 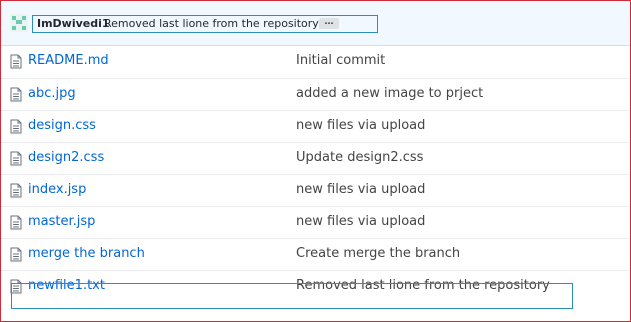 What do you see at coordinates (66, 157) in the screenshot?
I see `file-name-link: design2.css` at bounding box center [66, 157].